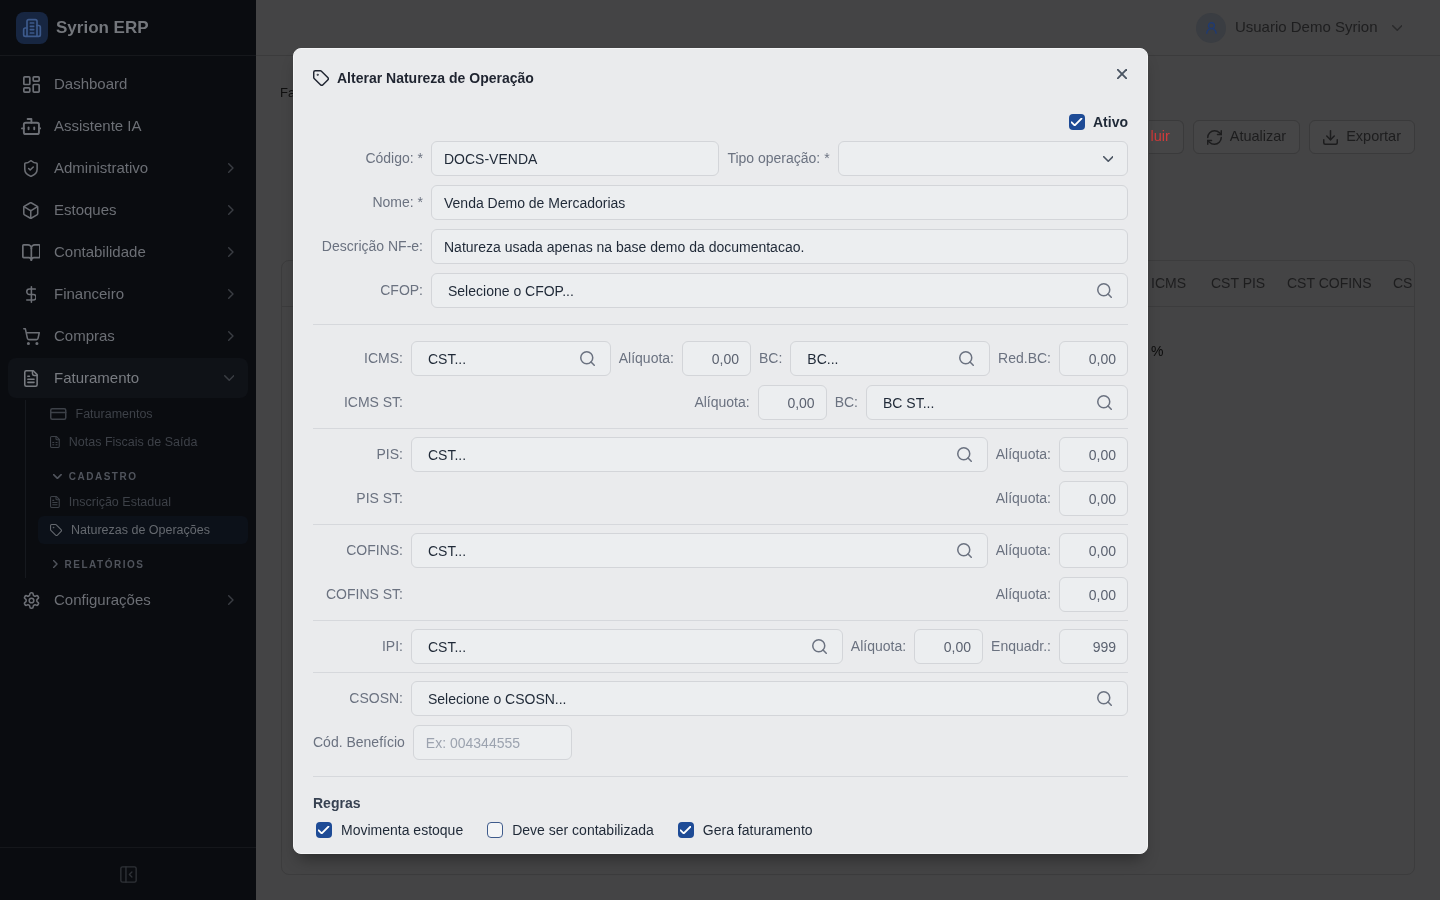  I want to click on field-label: CSOSN:, so click(375, 698).